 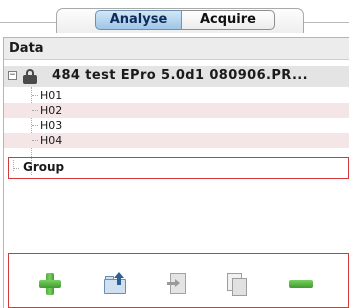 What do you see at coordinates (50, 284) in the screenshot?
I see `add-icon` at bounding box center [50, 284].